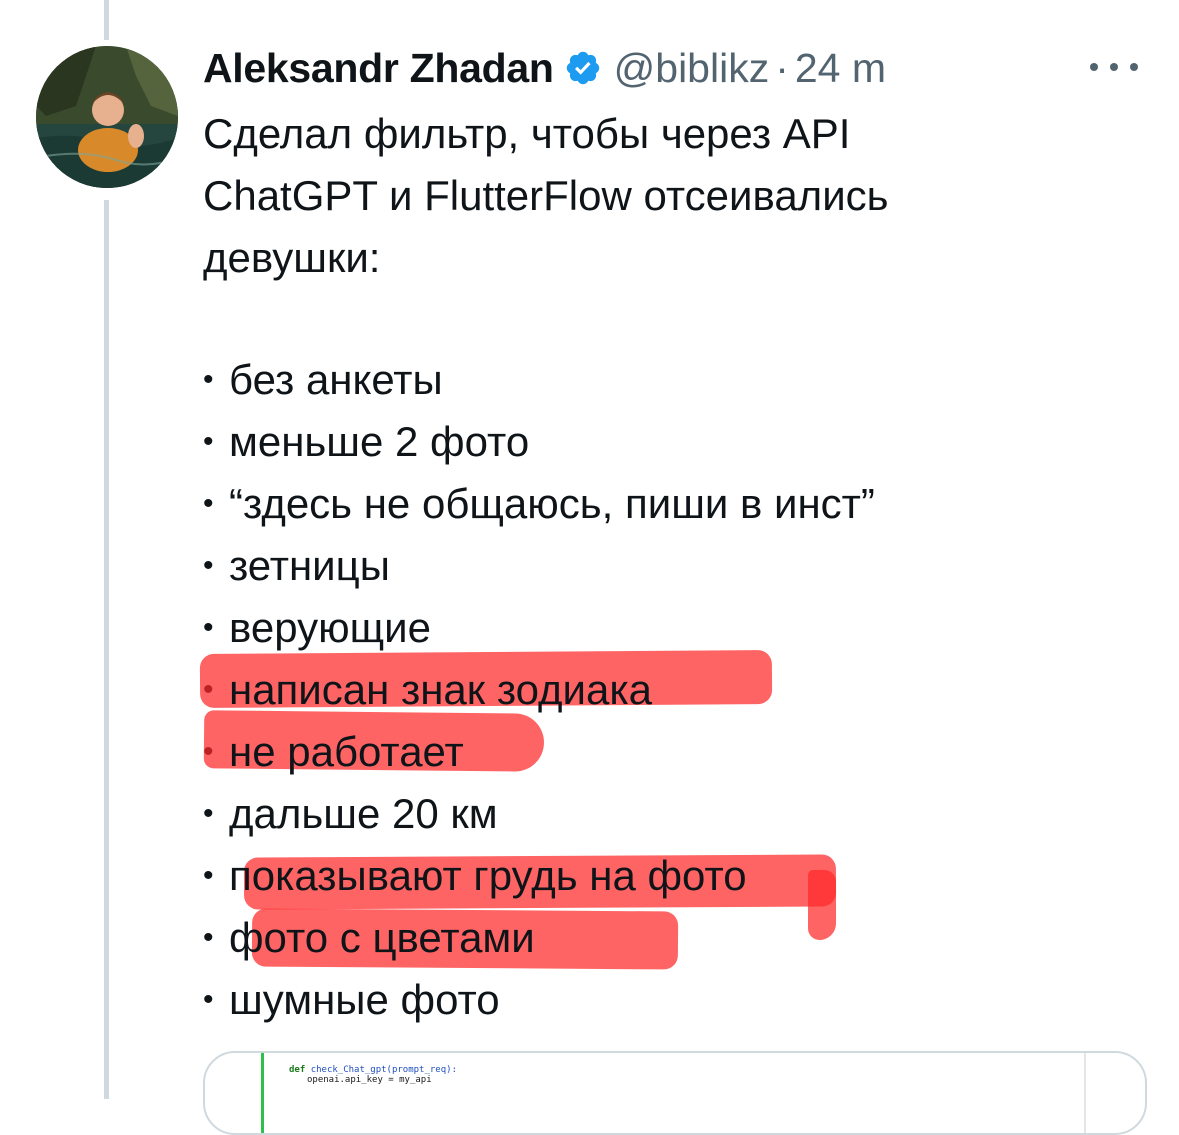  Describe the element at coordinates (369, 1080) in the screenshot. I see `code-line: openai.api_key = my_api` at that location.